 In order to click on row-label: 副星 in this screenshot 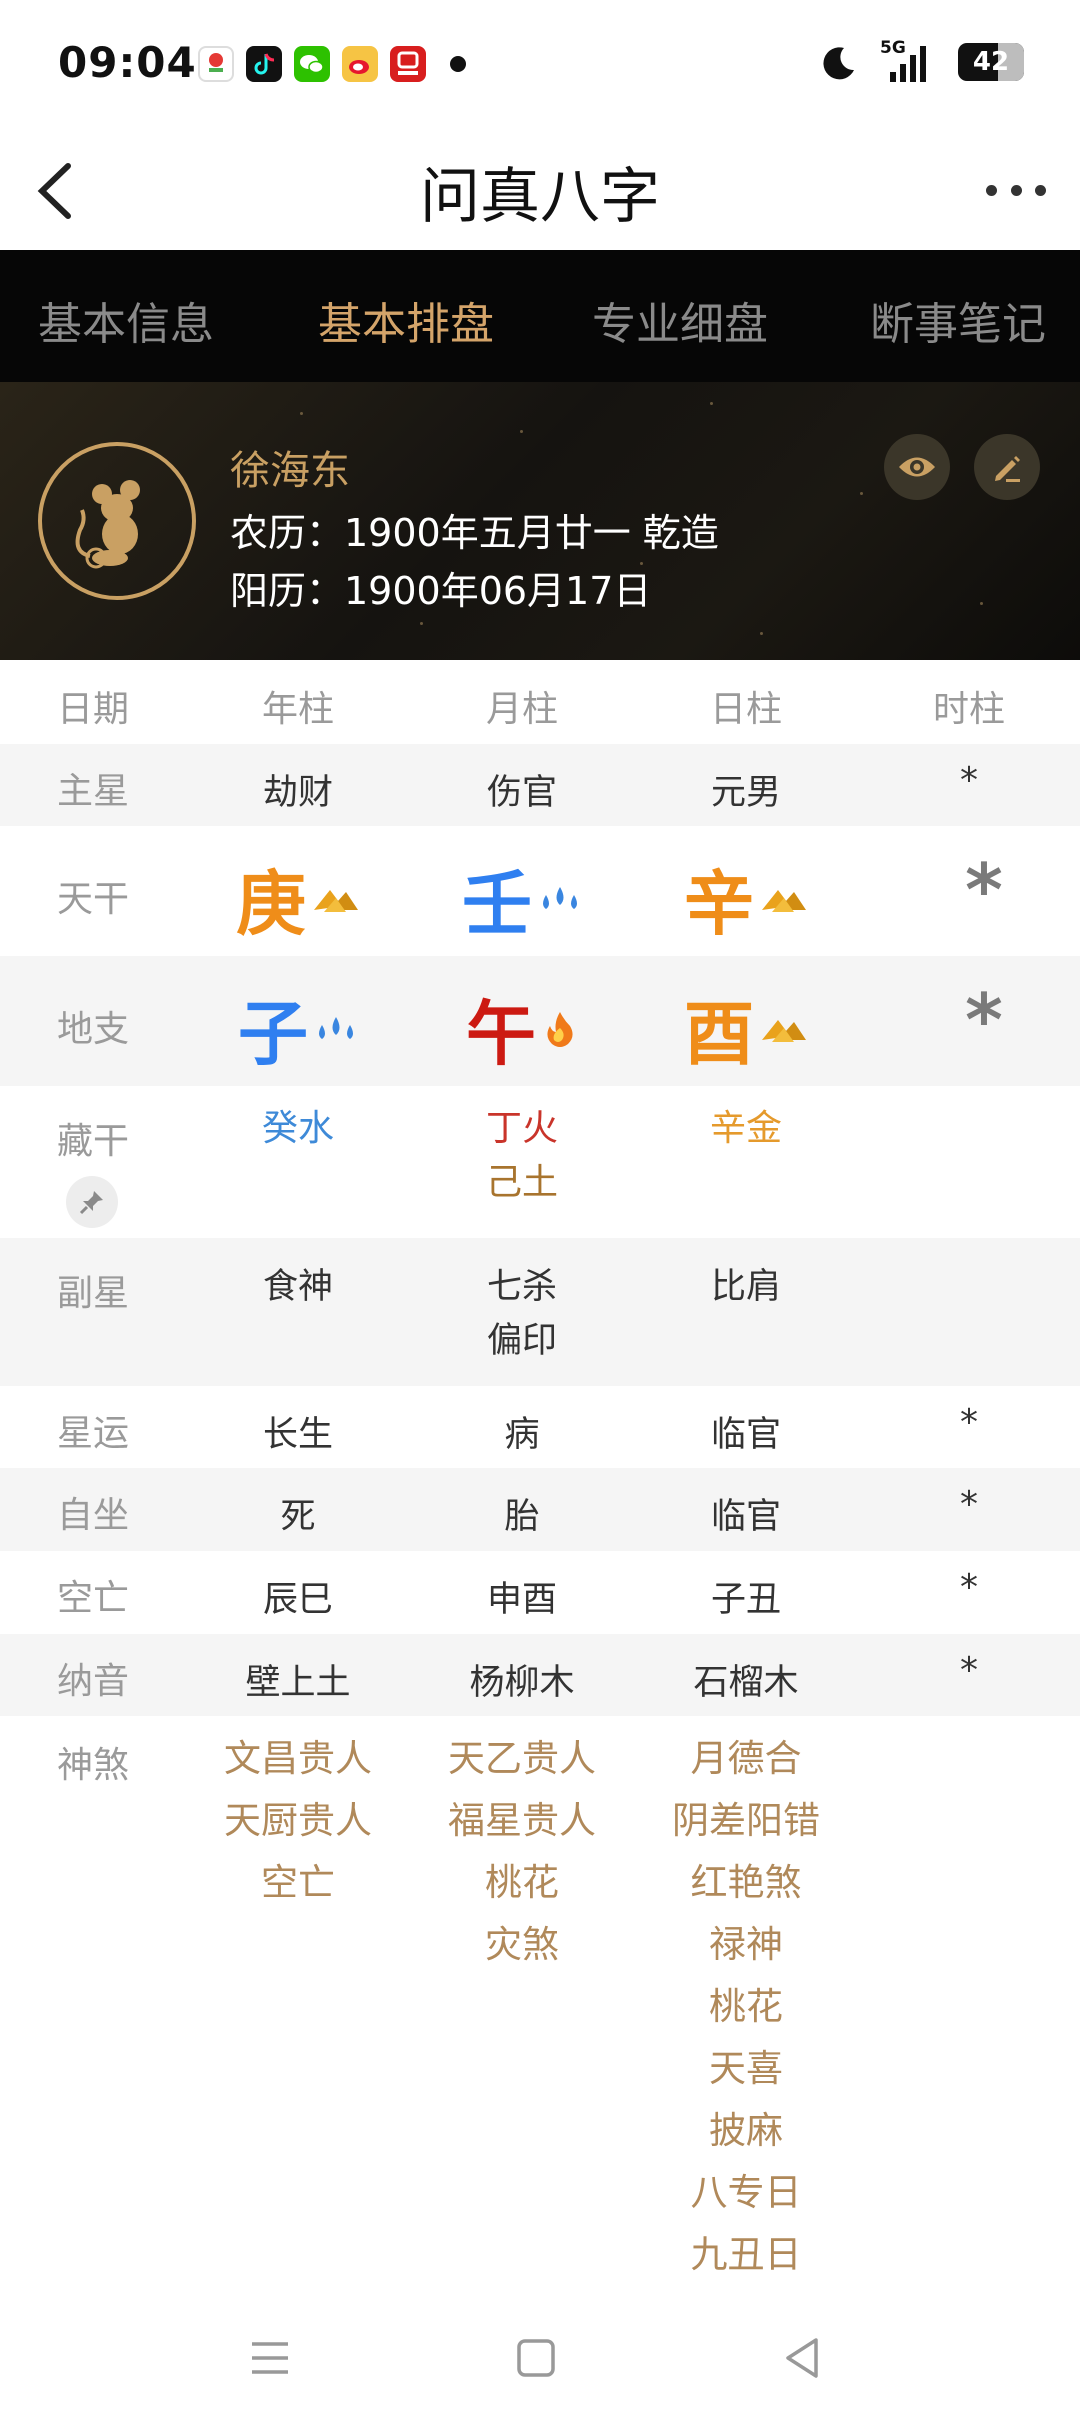, I will do `click(92, 1293)`.